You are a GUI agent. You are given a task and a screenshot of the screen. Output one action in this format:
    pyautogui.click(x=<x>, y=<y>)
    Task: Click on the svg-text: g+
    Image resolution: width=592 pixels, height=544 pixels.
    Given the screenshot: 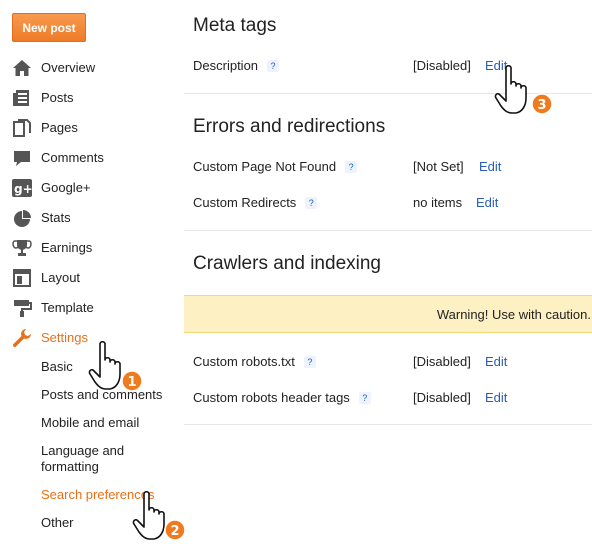 What is the action you would take?
    pyautogui.click(x=23, y=189)
    